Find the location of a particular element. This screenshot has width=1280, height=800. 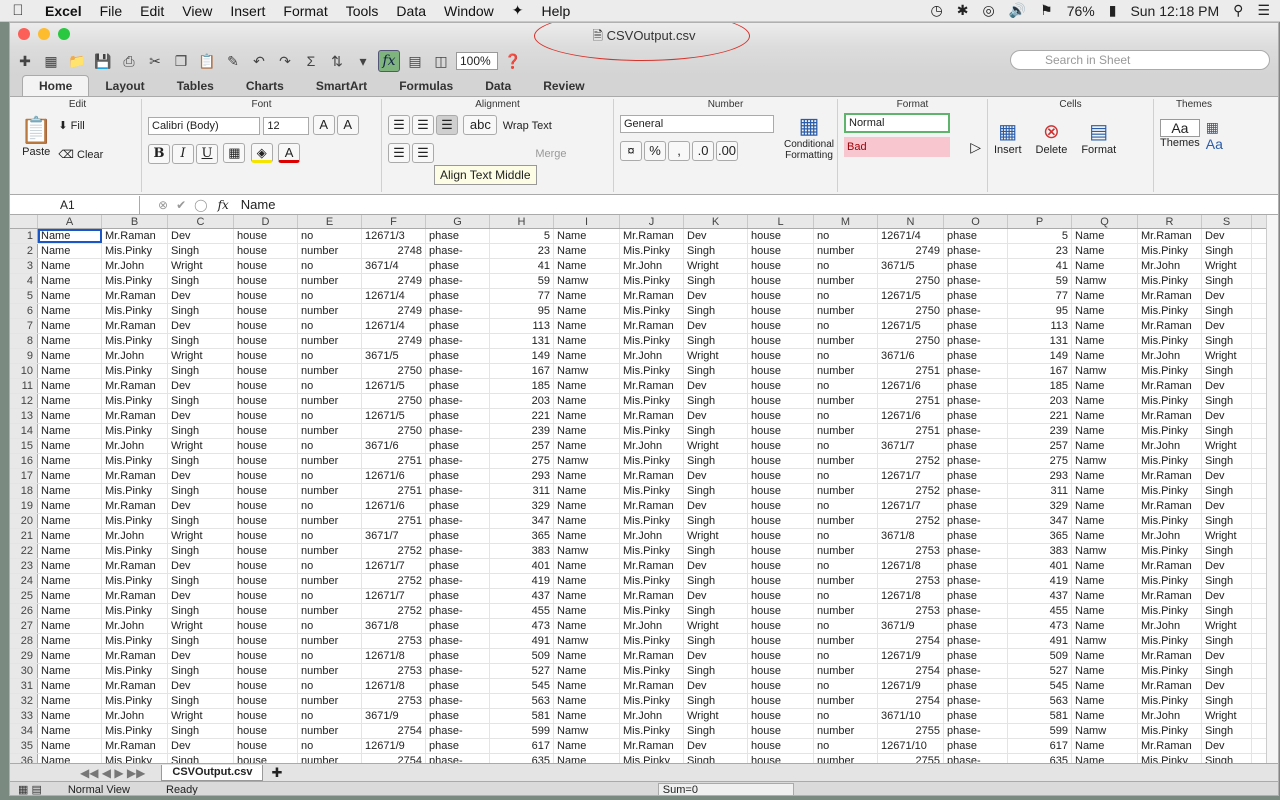

cell: 383 is located at coordinates (1040, 551).